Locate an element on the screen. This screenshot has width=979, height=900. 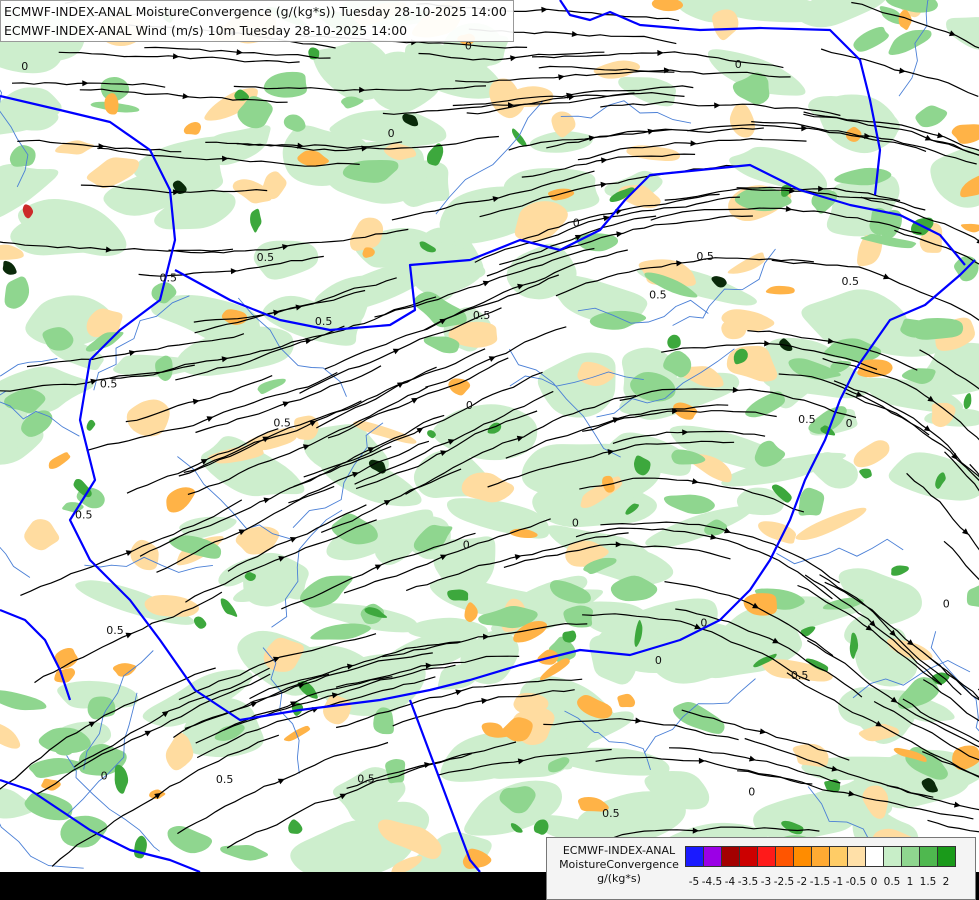
legend-tick-label: 2 is located at coordinates (946, 882).